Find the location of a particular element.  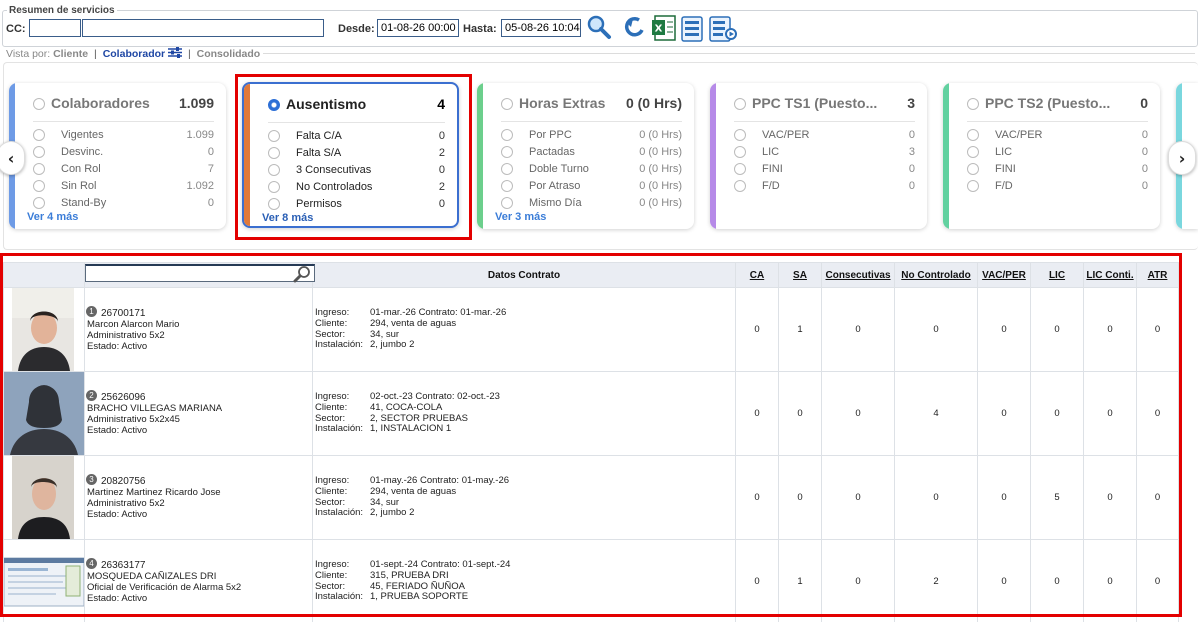

card-item: Pactadas 0 (0 Hrs) is located at coordinates (591, 152).